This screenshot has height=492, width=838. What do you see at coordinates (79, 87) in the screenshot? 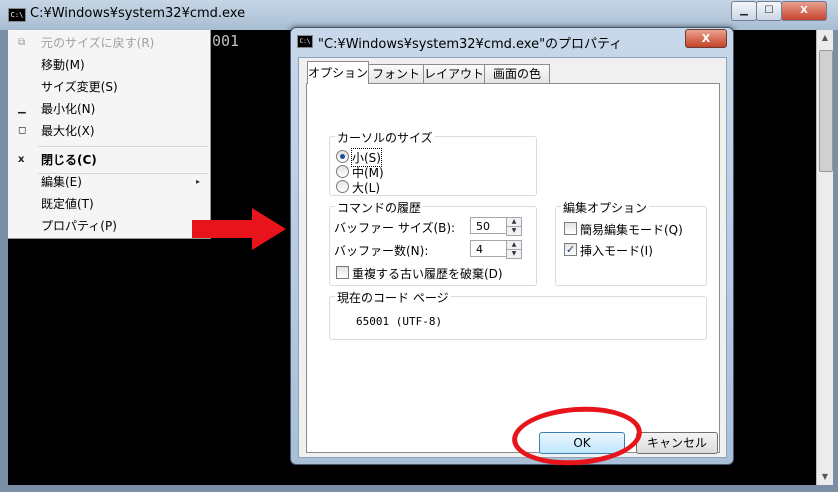
I see `menu-item-label: サイズ変更(S)` at bounding box center [79, 87].